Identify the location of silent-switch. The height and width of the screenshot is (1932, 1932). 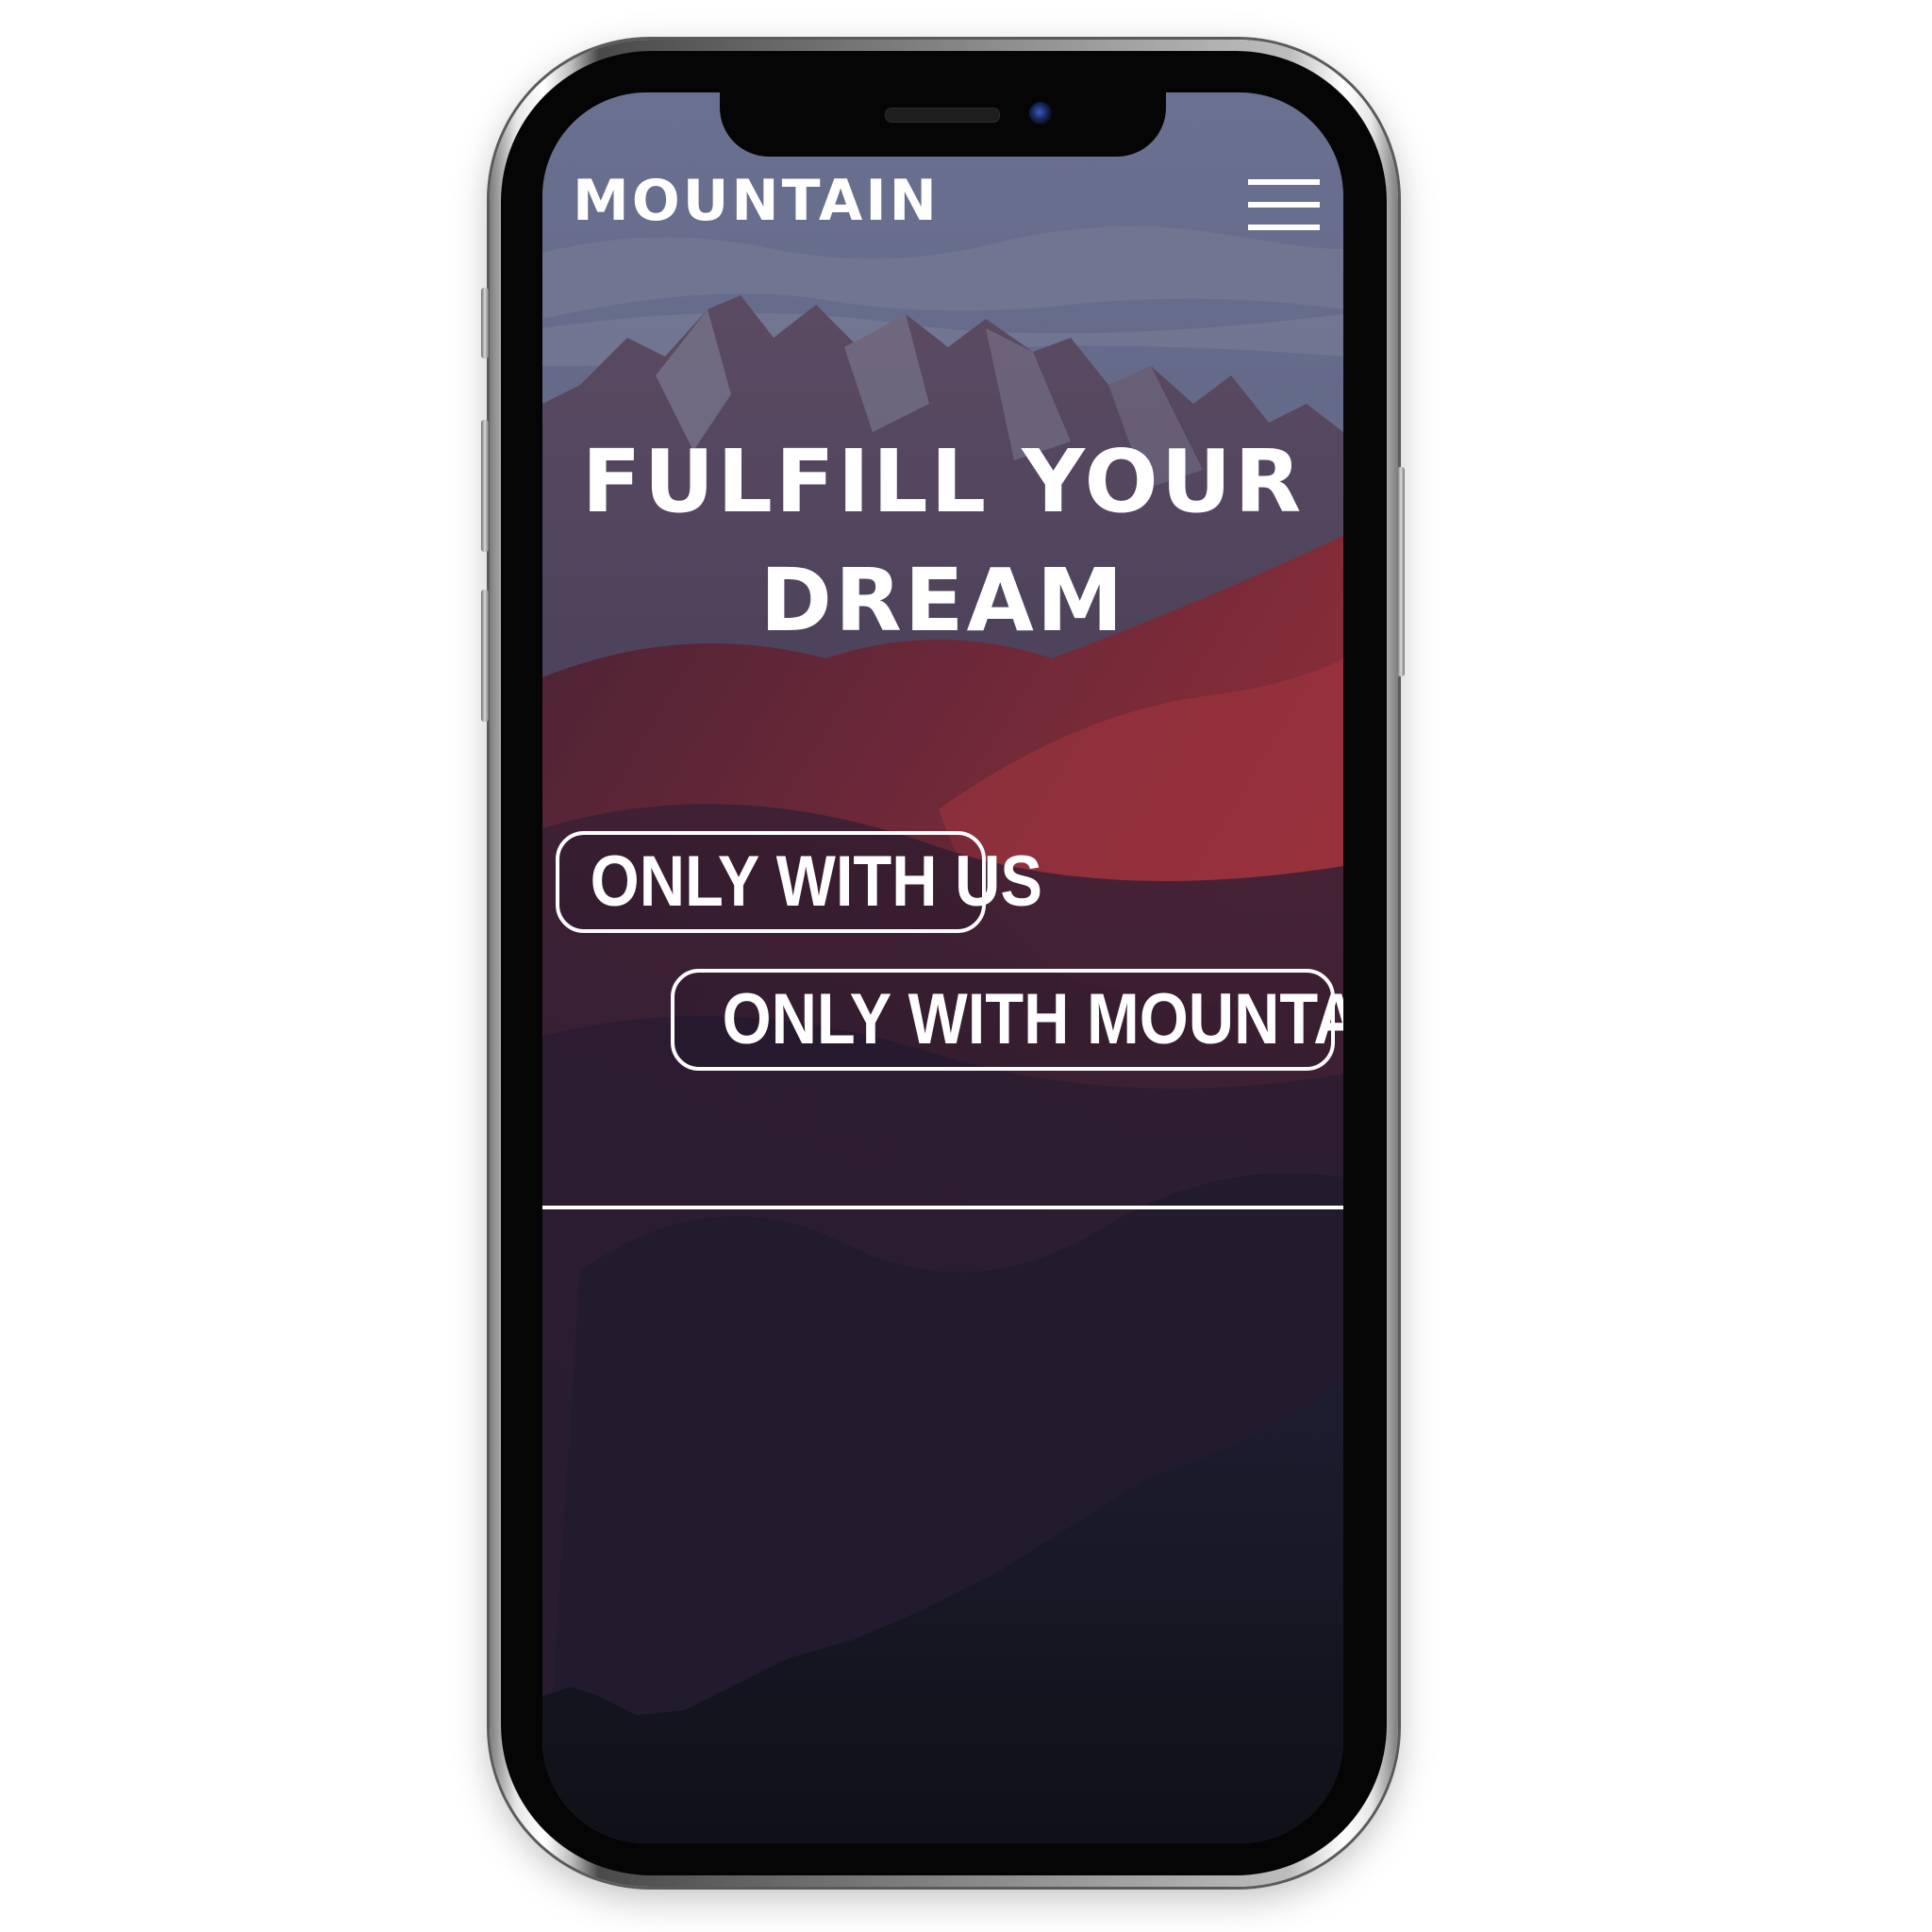
(485, 323).